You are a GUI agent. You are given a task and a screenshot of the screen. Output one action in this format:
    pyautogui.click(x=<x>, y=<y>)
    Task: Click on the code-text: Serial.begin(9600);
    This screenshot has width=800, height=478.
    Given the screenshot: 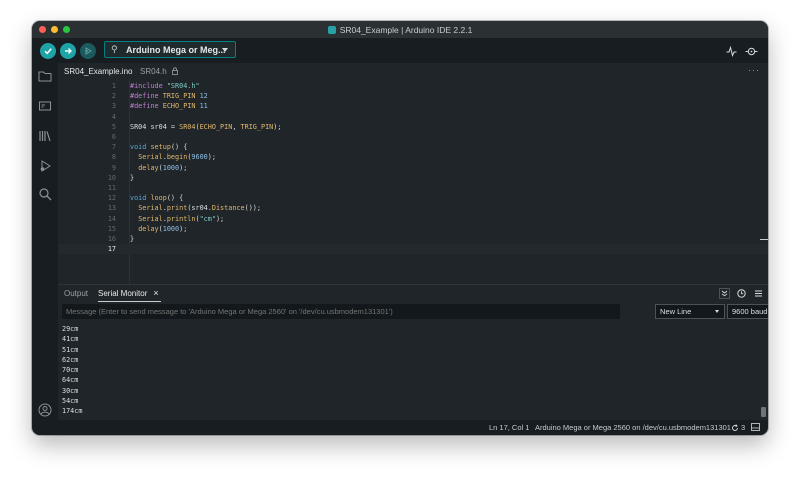 What is the action you would take?
    pyautogui.click(x=173, y=157)
    